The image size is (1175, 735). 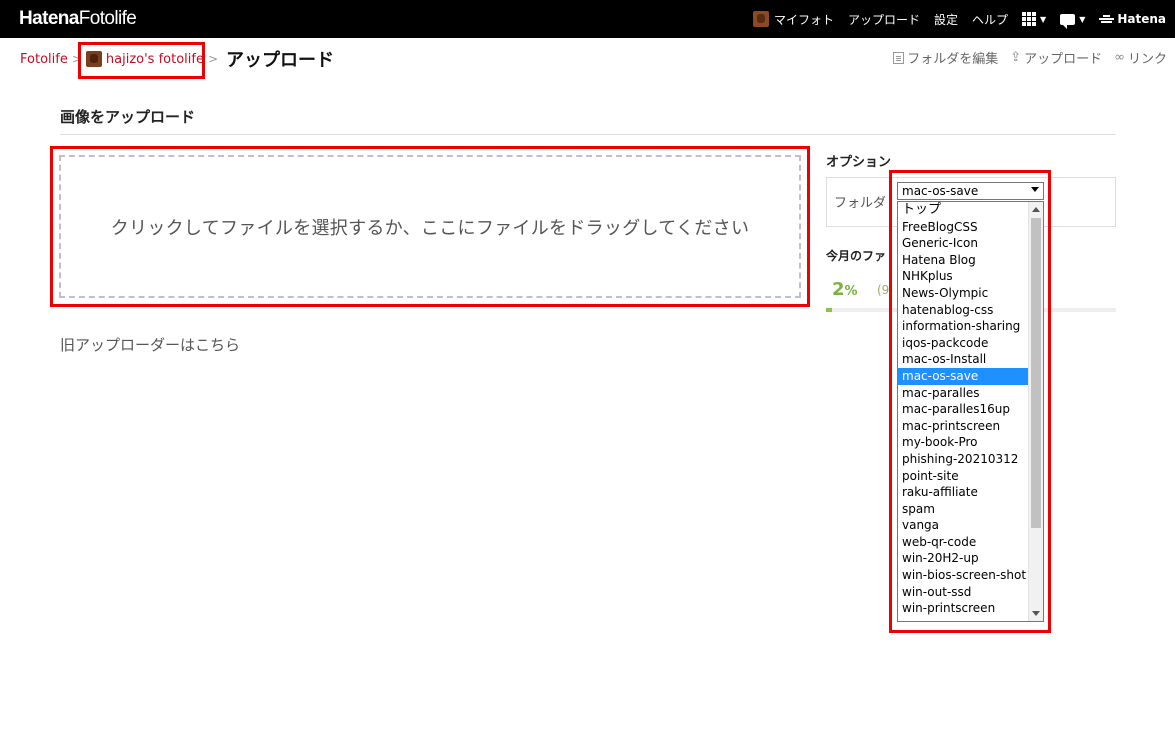 I want to click on nav-help-label: ヘルプ, so click(x=990, y=19).